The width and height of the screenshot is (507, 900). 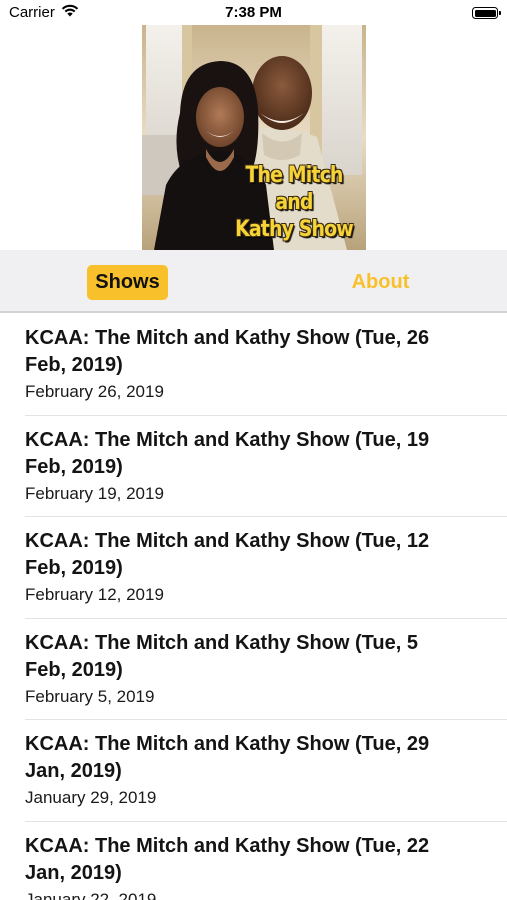 What do you see at coordinates (127, 282) in the screenshot?
I see `tab-shows: Shows` at bounding box center [127, 282].